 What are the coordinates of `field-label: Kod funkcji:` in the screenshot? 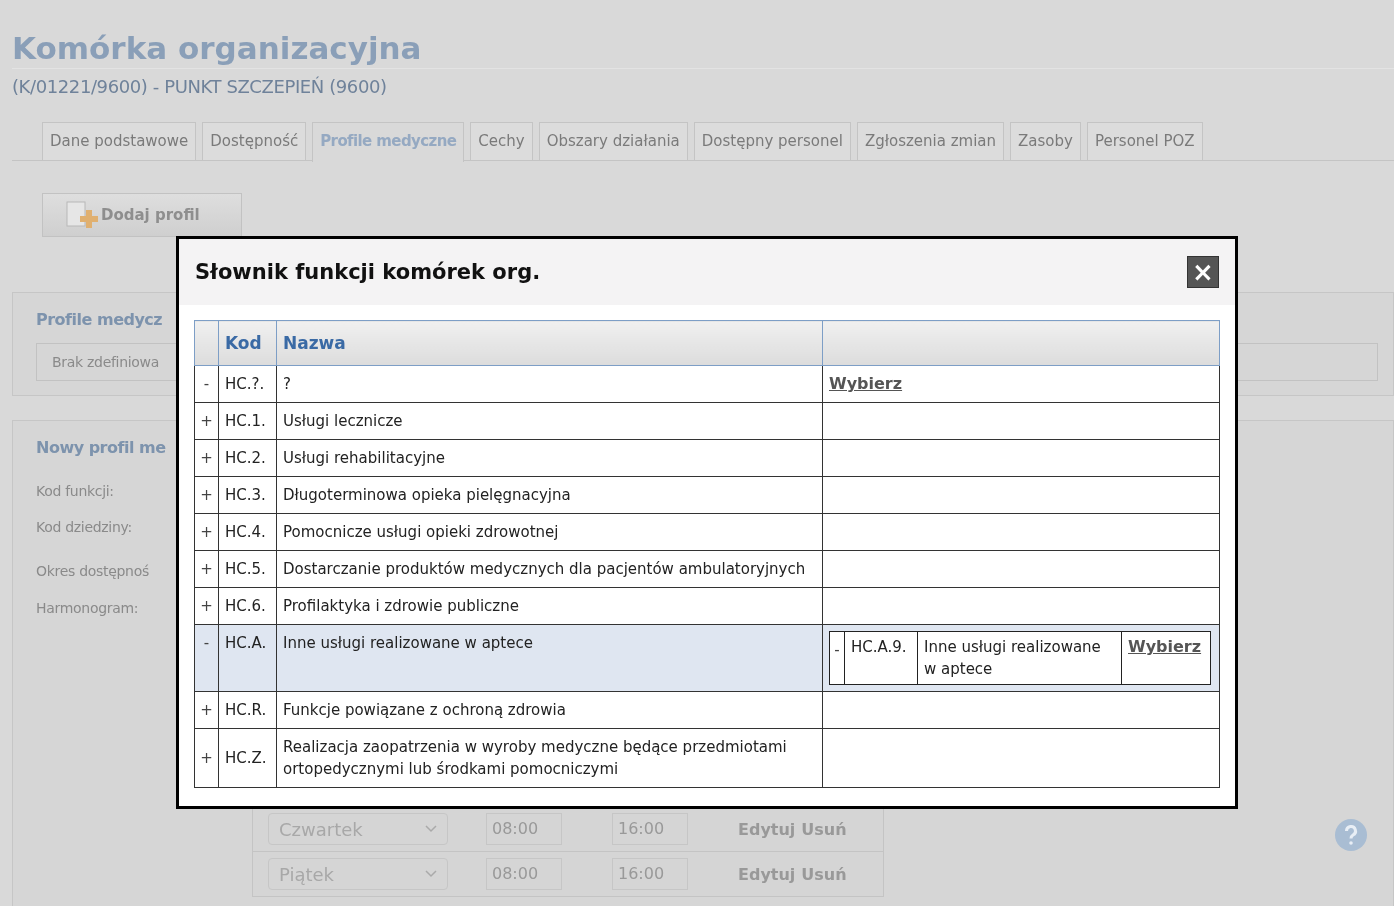 It's located at (75, 491).